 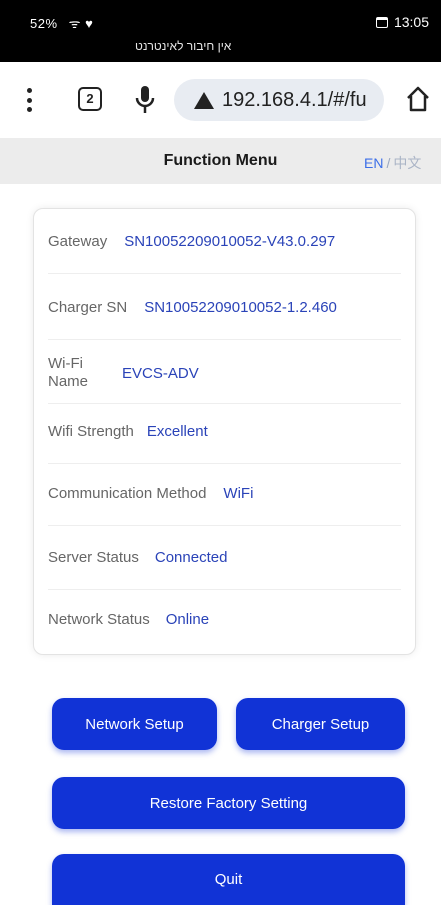 I want to click on app-header: Function Menu EN / 中文, so click(x=220, y=161).